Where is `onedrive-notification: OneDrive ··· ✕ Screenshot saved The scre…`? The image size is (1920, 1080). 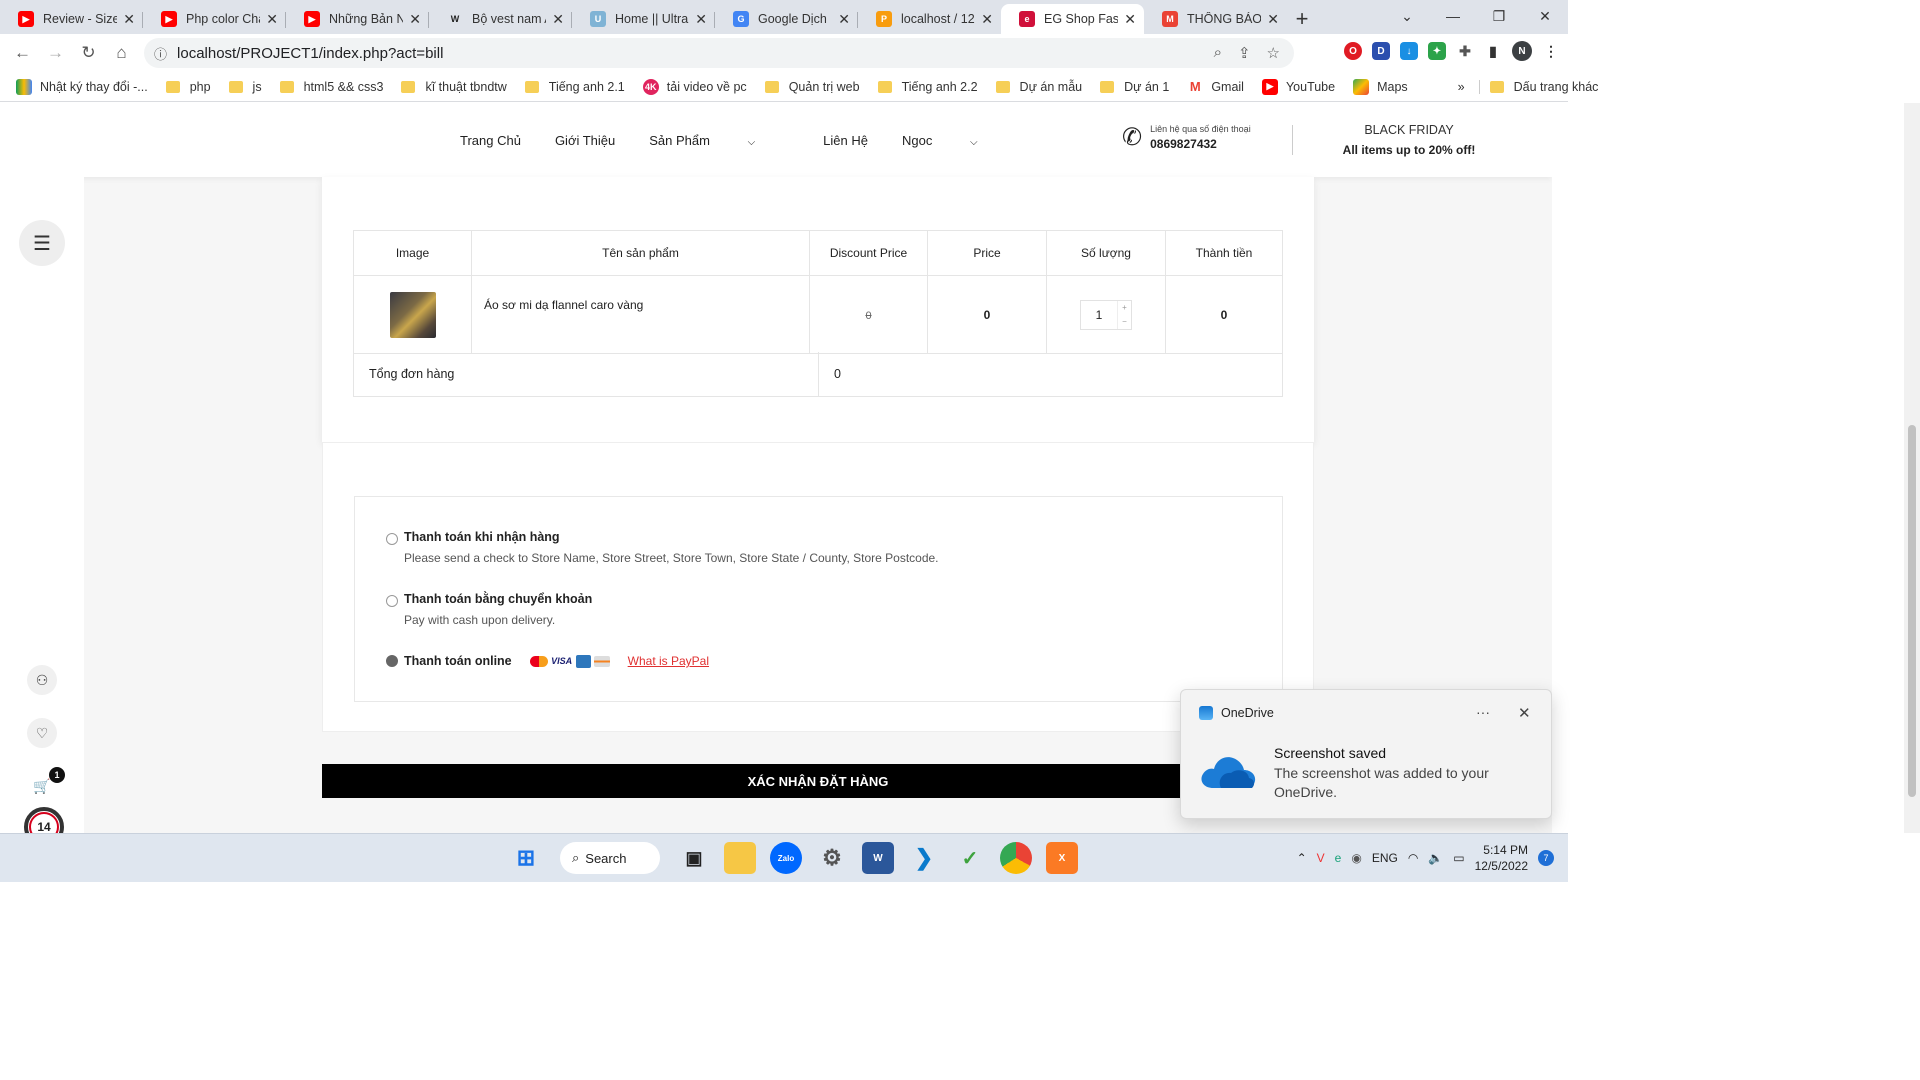
onedrive-notification: OneDrive ··· ✕ Screenshot saved The scre… is located at coordinates (1366, 754).